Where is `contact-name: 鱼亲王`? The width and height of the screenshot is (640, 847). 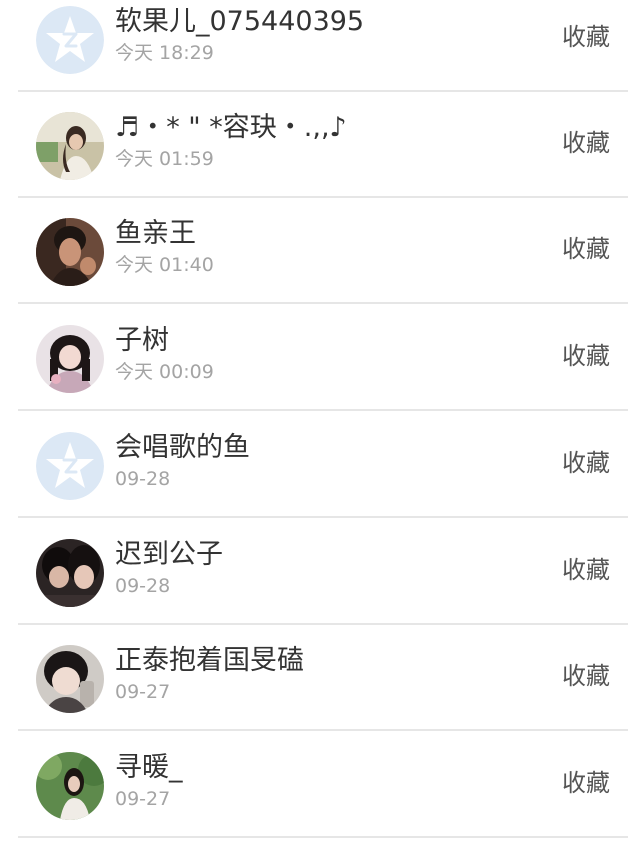
contact-name: 鱼亲王 is located at coordinates (155, 233).